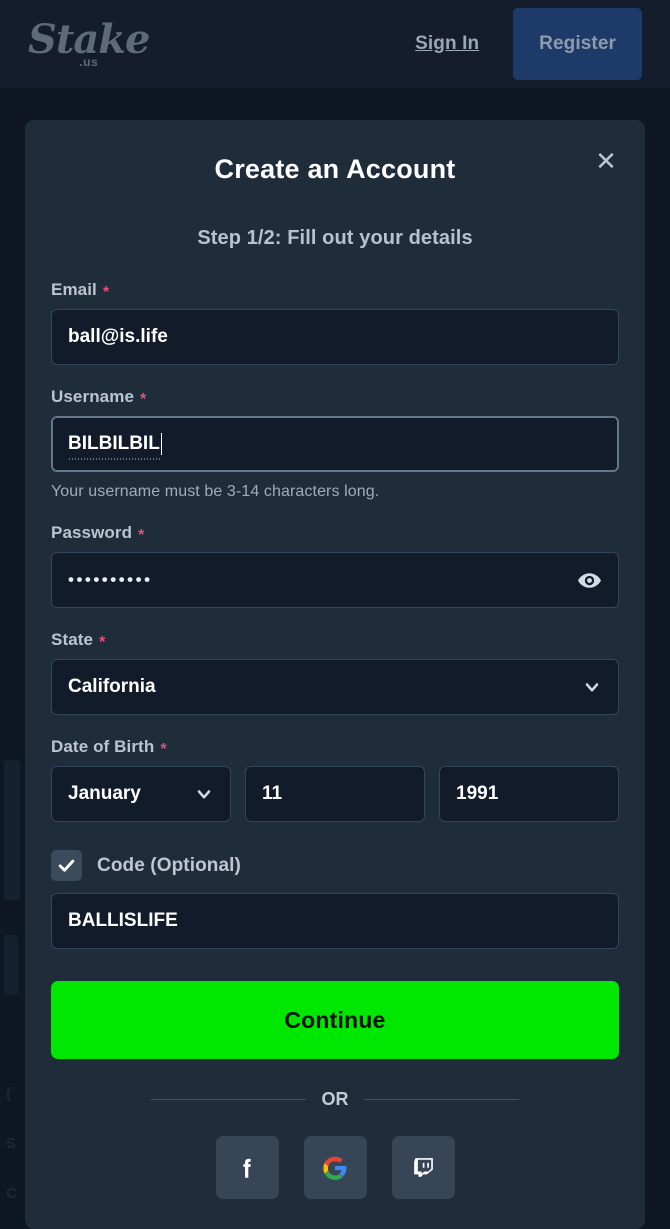  What do you see at coordinates (577, 44) in the screenshot?
I see `register-button: Register` at bounding box center [577, 44].